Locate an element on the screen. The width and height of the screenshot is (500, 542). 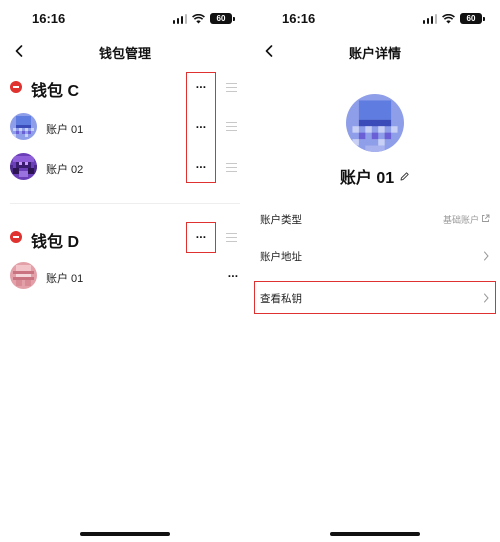
nav-bar: 钱包管理 is located at coordinates (125, 51).